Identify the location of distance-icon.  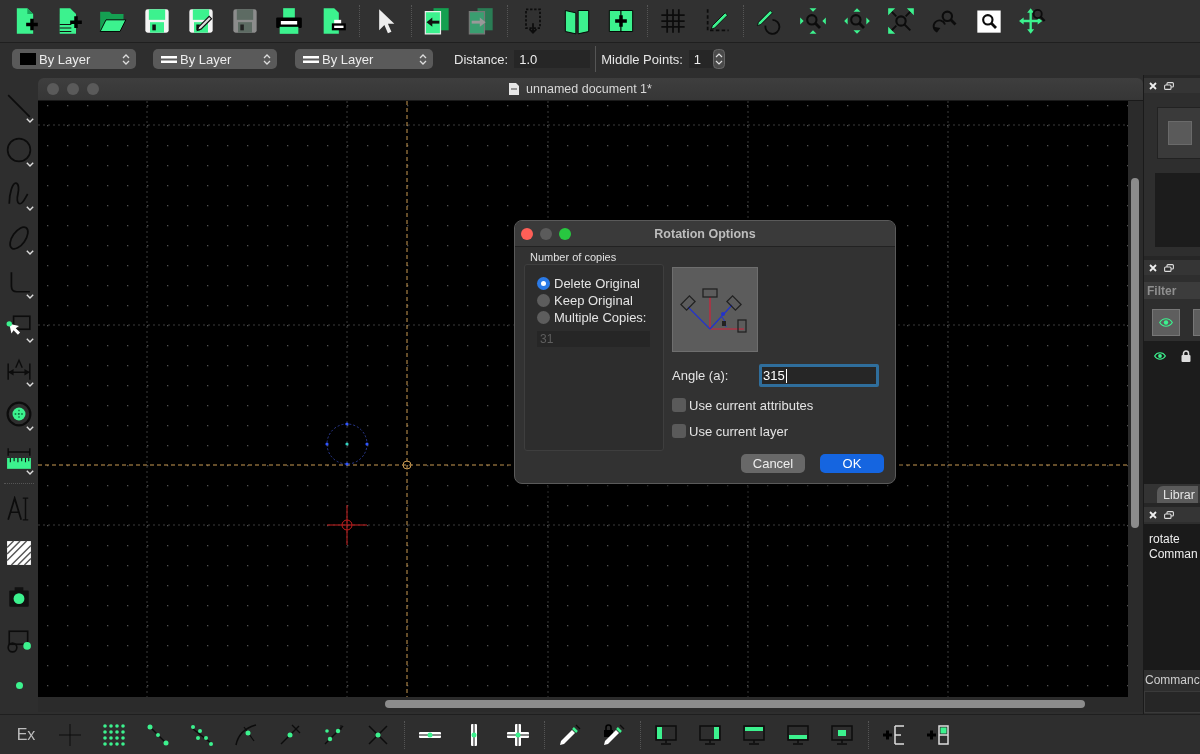
(334, 734).